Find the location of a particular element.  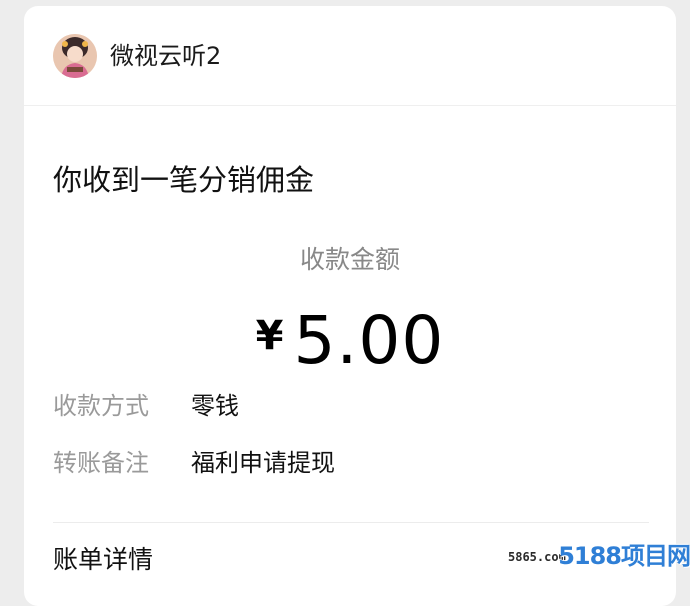

payment-method-row: 收款方式 零钱 is located at coordinates (146, 406).